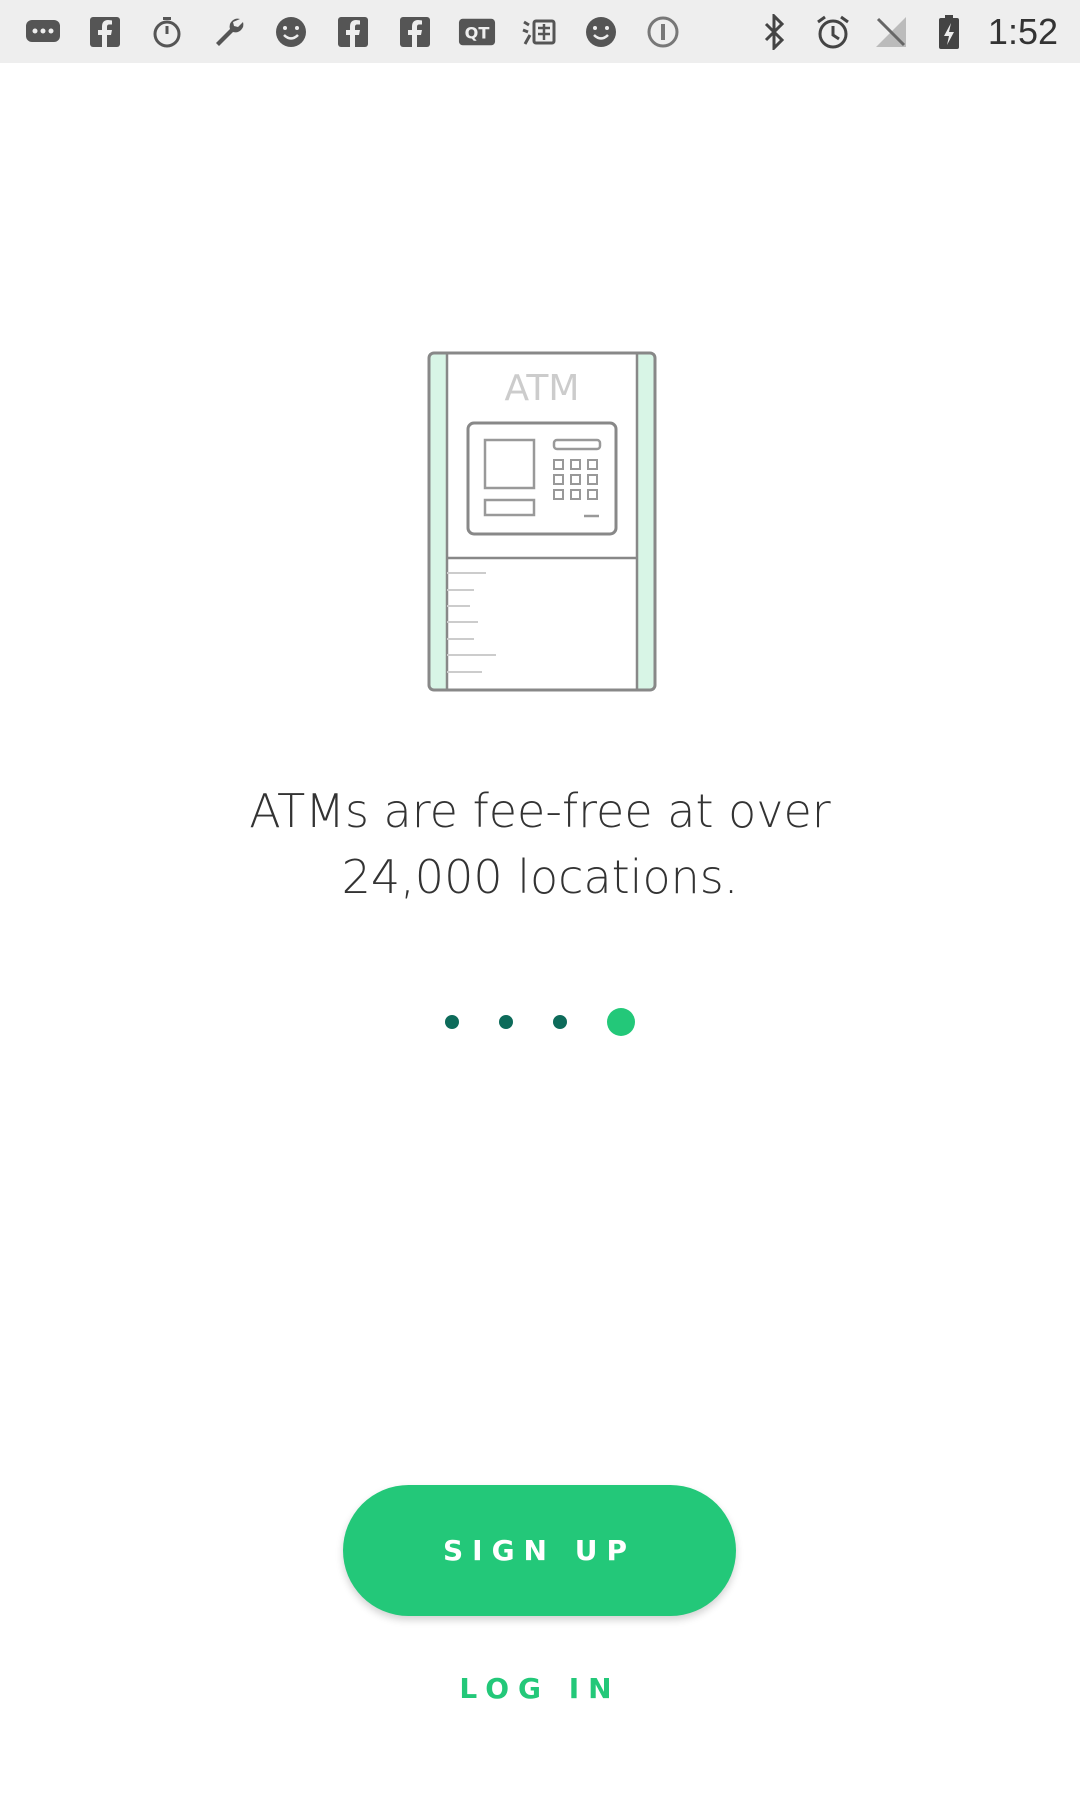 This screenshot has width=1080, height=1794. I want to click on qt-icon: QT, so click(477, 32).